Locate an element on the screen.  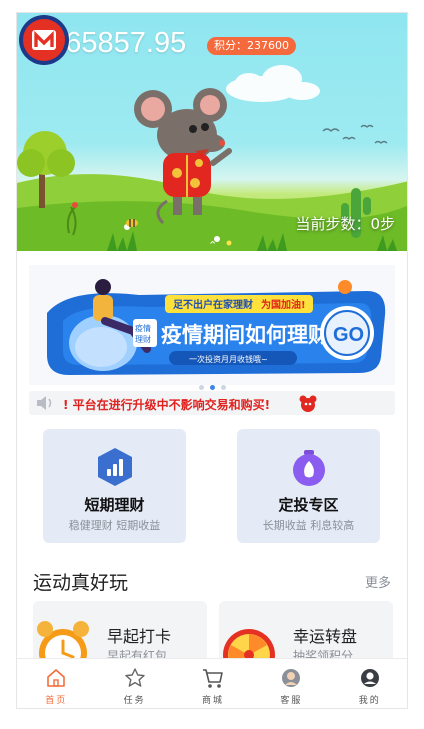
tab-label: 我的 is located at coordinates (369, 701).